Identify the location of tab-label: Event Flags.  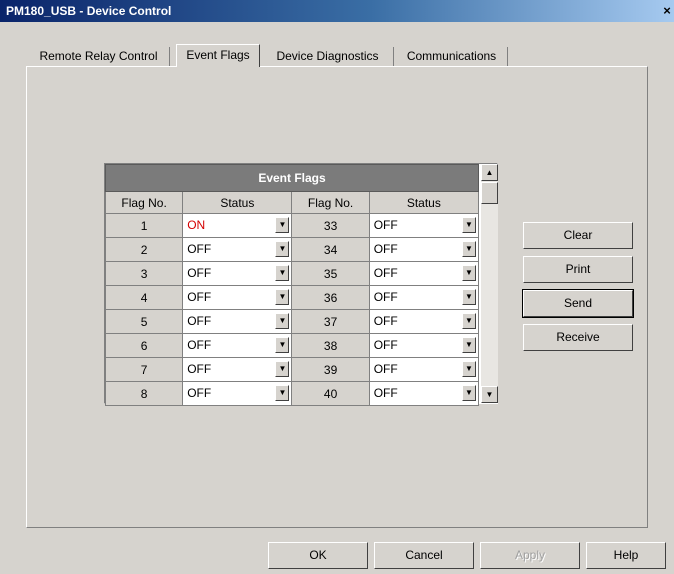
(218, 55).